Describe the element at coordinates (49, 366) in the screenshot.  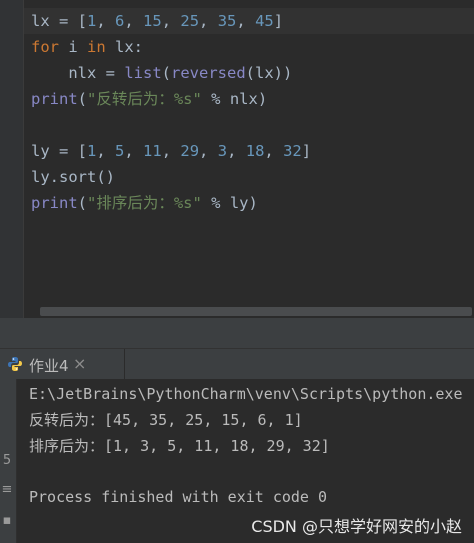
I see `tab-label: 作业4` at that location.